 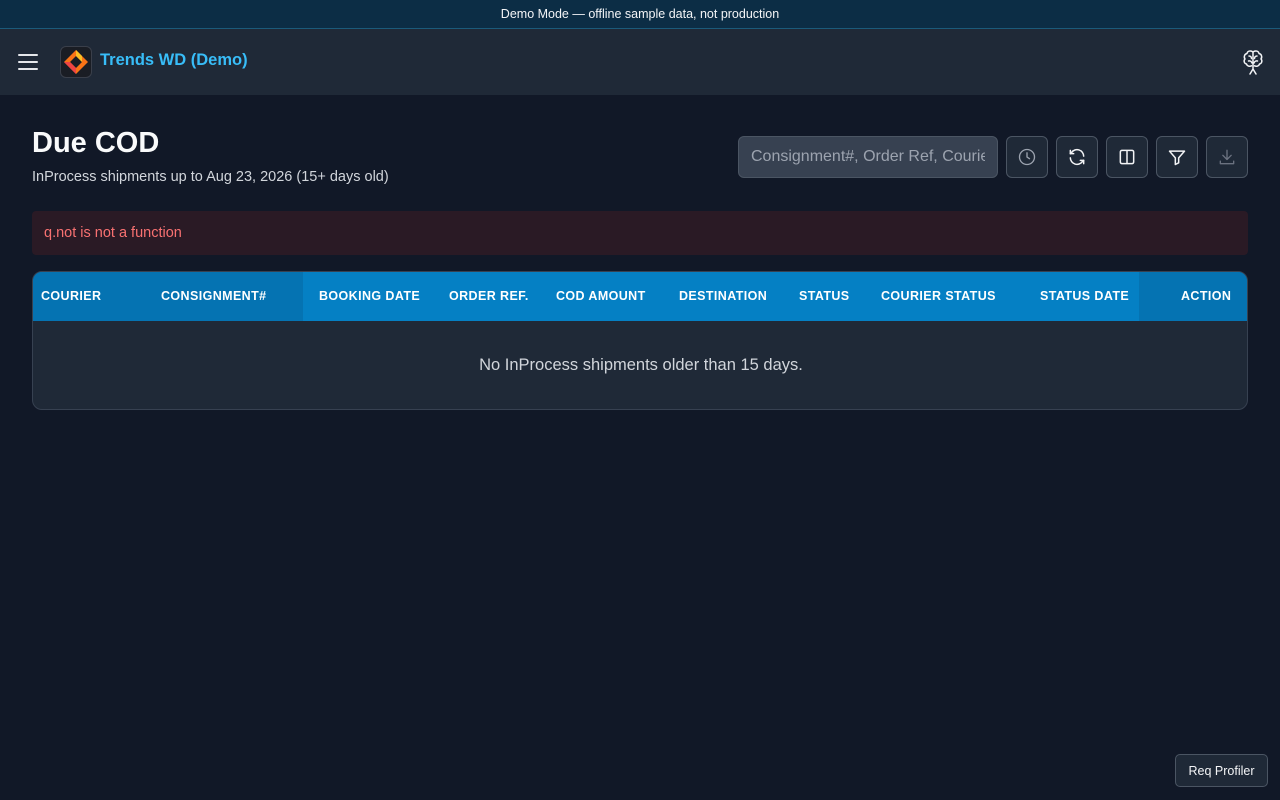 I want to click on hamburger-menu-icon, so click(x=28, y=62).